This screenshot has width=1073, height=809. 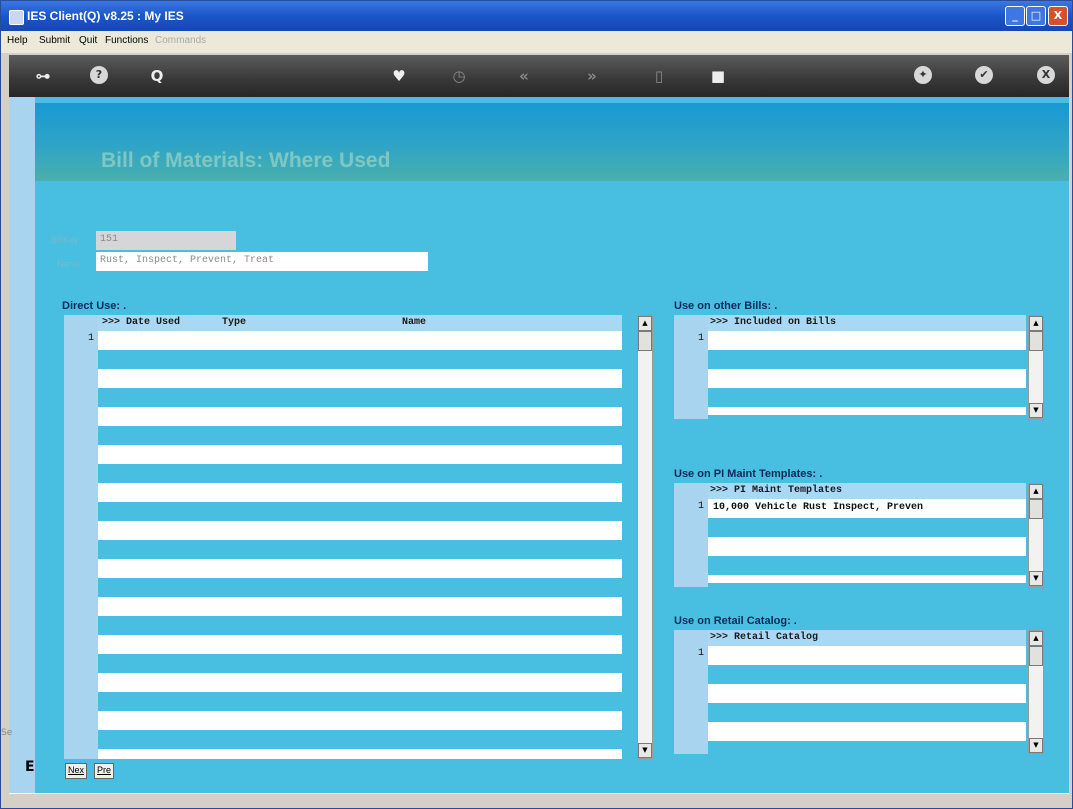 What do you see at coordinates (30, 767) in the screenshot?
I see `side-letter: E` at bounding box center [30, 767].